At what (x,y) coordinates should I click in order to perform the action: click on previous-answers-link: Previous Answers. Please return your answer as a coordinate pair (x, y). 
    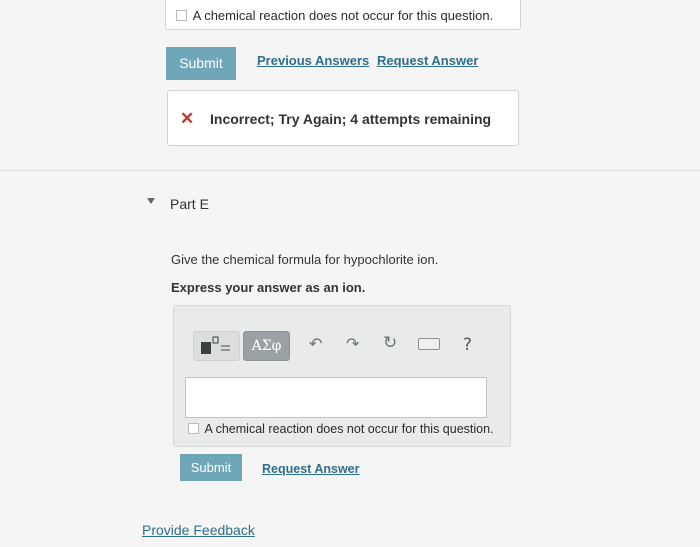
    Looking at the image, I should click on (313, 60).